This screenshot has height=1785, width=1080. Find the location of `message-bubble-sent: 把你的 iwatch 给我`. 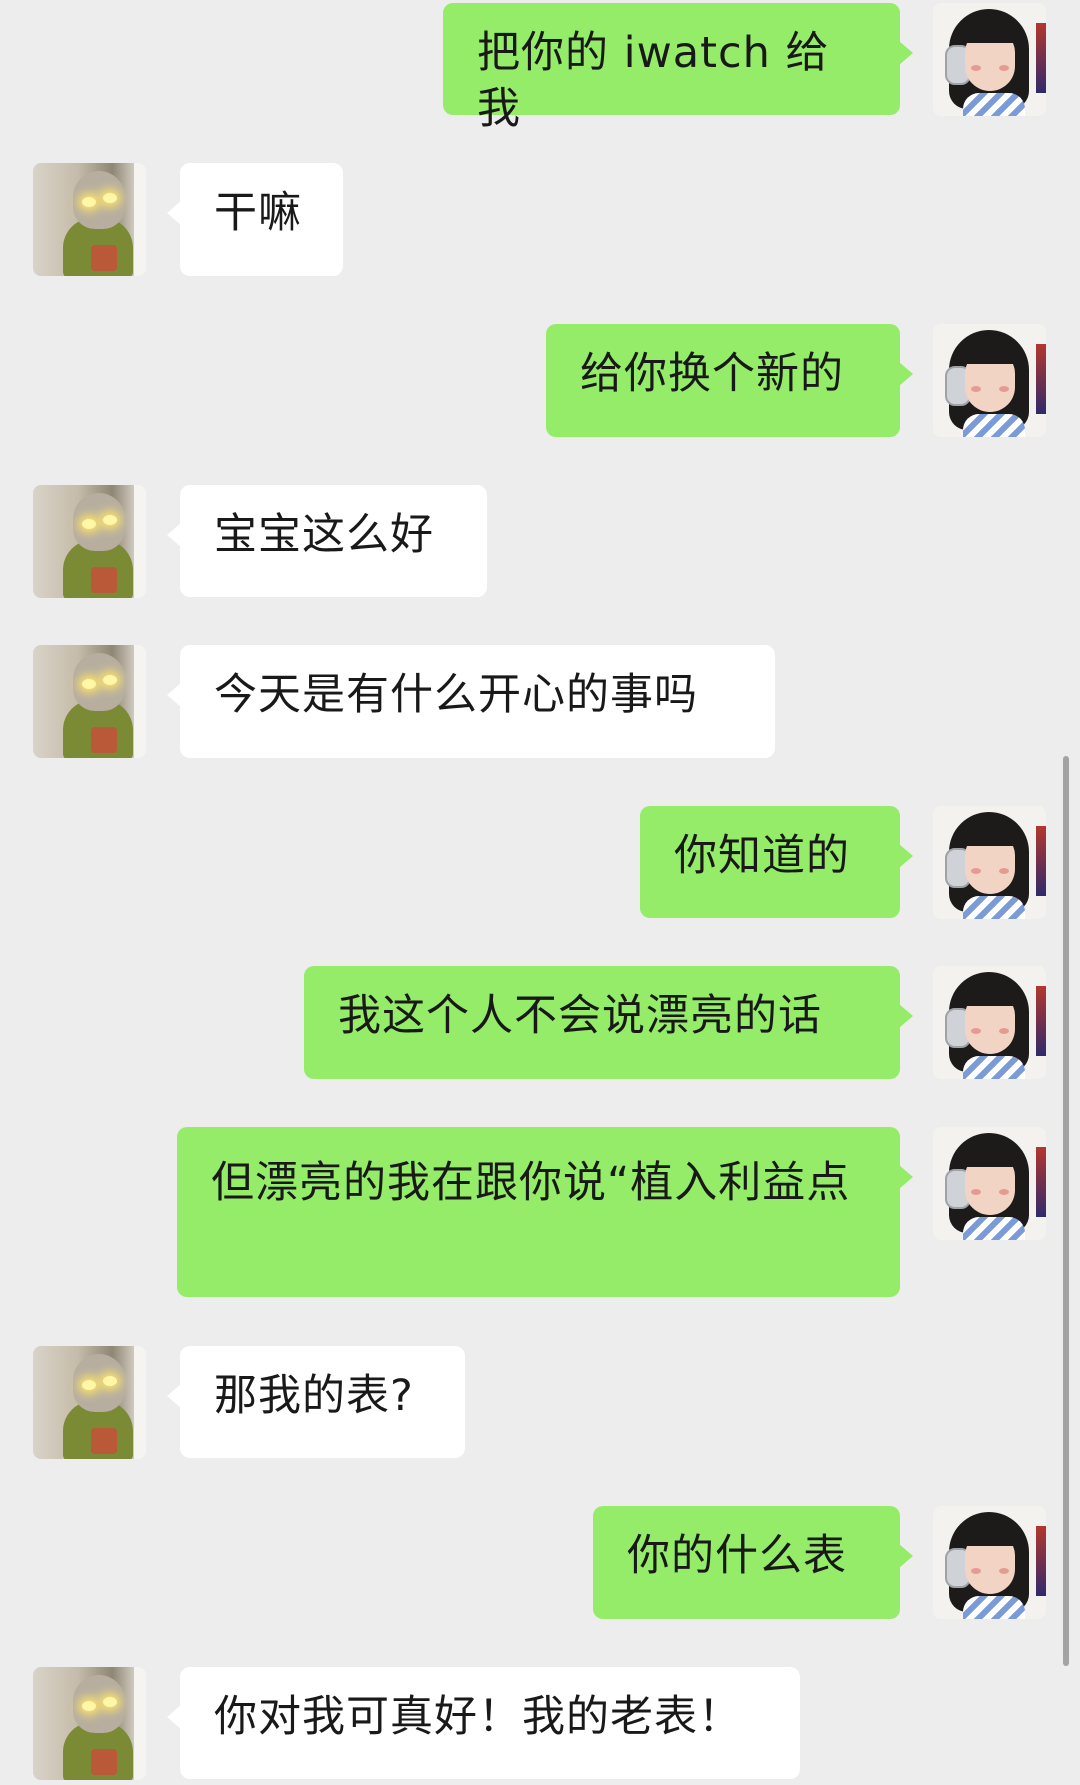

message-bubble-sent: 把你的 iwatch 给我 is located at coordinates (678, 68).